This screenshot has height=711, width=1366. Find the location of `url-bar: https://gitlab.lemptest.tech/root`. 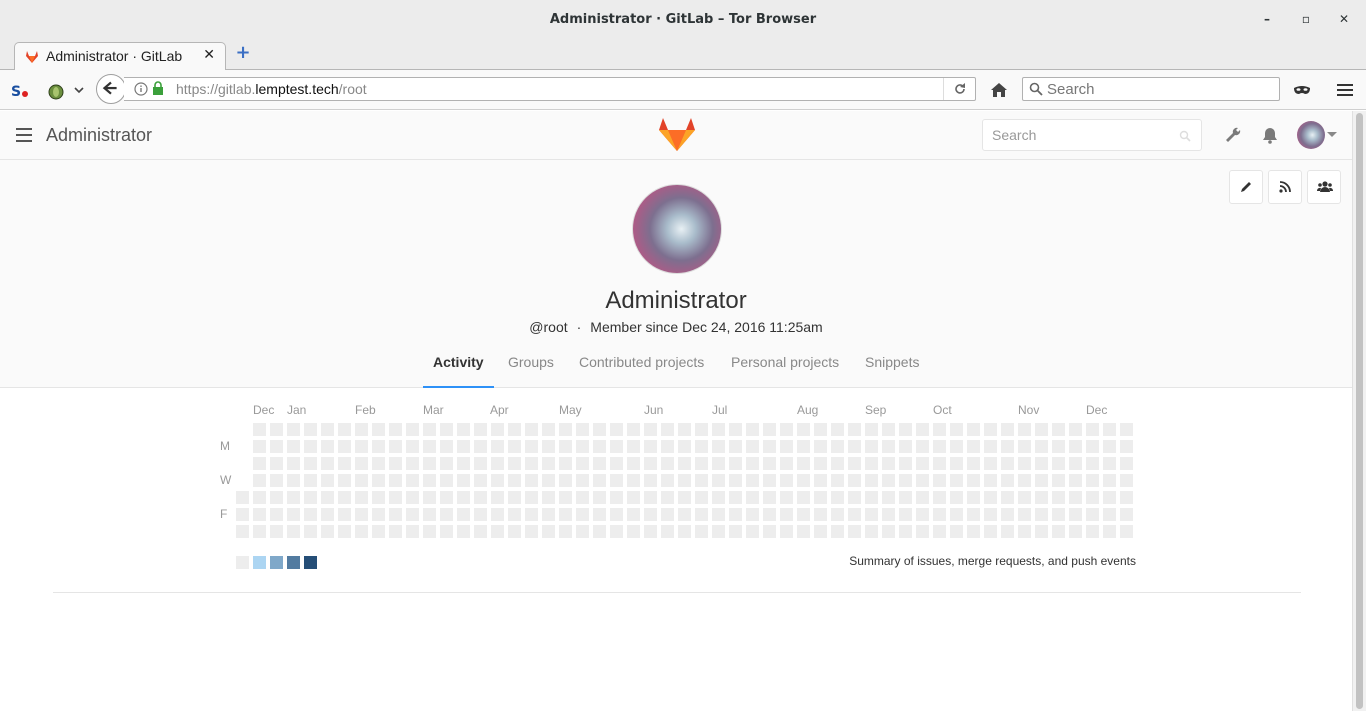

url-bar: https://gitlab.lemptest.tech/root is located at coordinates (550, 89).